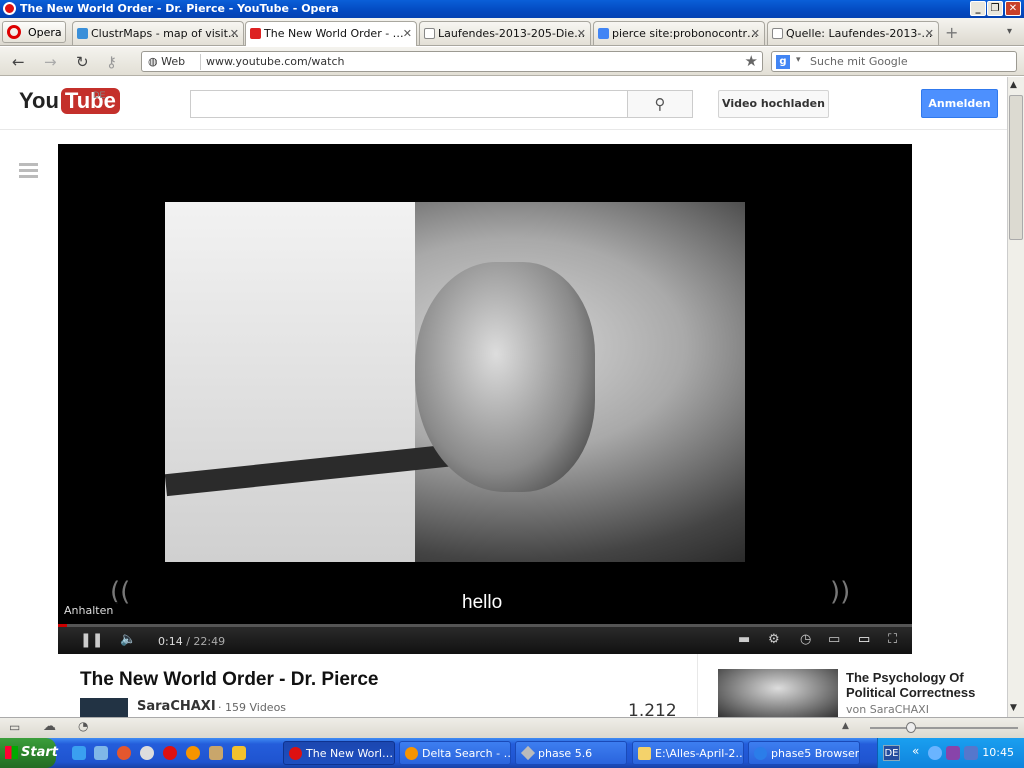  I want to click on region-label: DE, so click(99, 95).